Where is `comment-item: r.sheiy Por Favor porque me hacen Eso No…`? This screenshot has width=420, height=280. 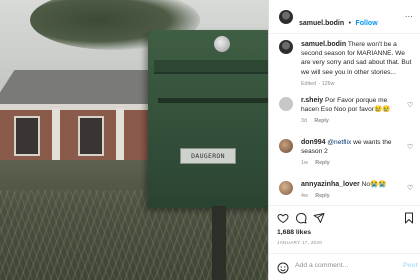
comment-item: r.sheiy Por Favor porque me hacen Eso No… is located at coordinates (351, 111).